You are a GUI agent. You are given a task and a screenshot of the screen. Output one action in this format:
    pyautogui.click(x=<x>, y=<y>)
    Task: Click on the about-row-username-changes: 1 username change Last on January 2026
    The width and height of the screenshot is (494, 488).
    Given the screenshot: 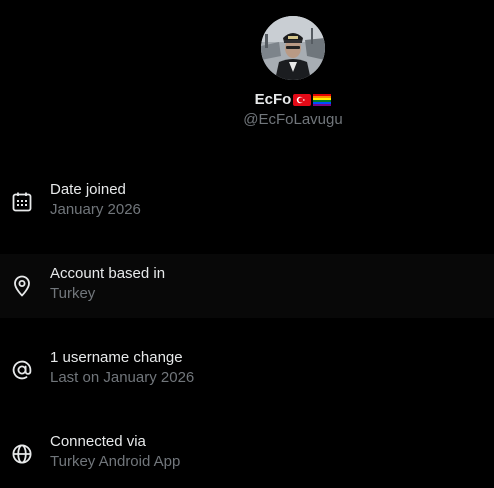 What is the action you would take?
    pyautogui.click(x=247, y=370)
    